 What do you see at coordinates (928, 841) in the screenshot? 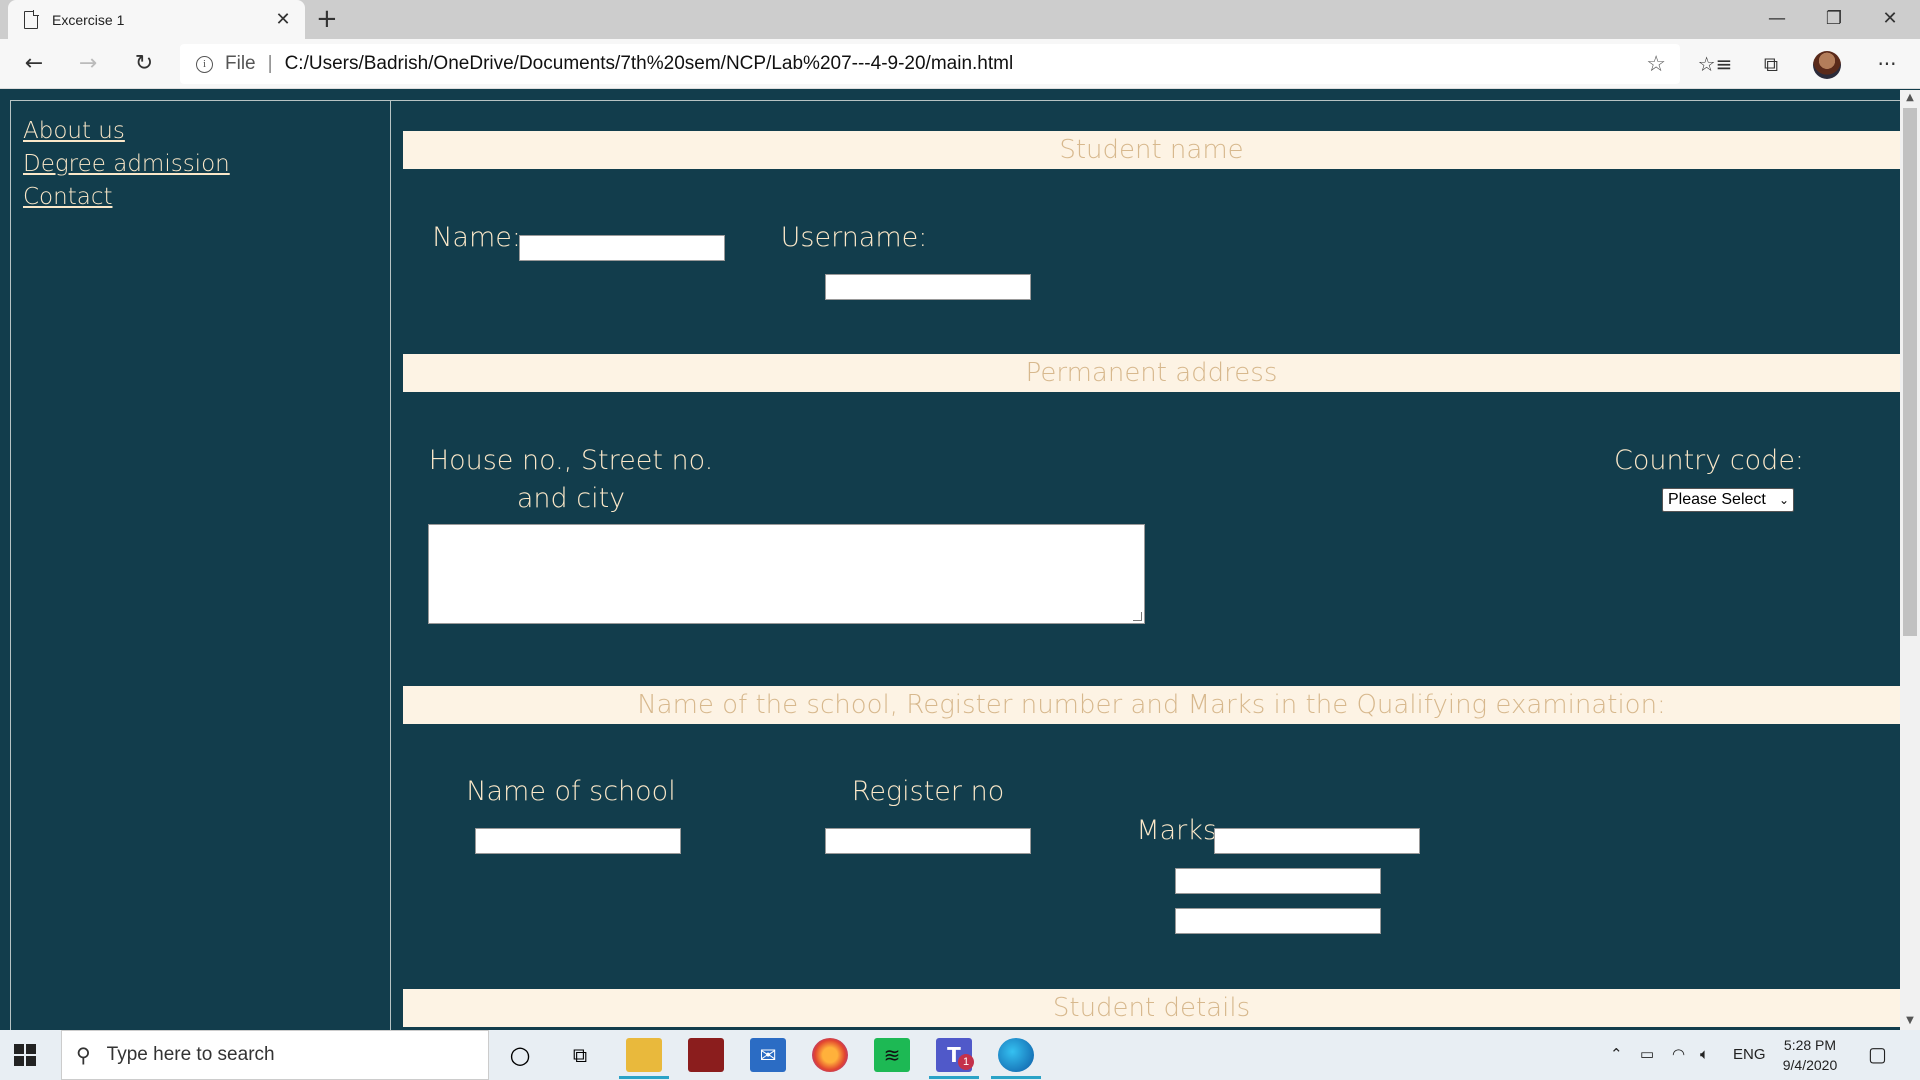
I see `register-no-input` at bounding box center [928, 841].